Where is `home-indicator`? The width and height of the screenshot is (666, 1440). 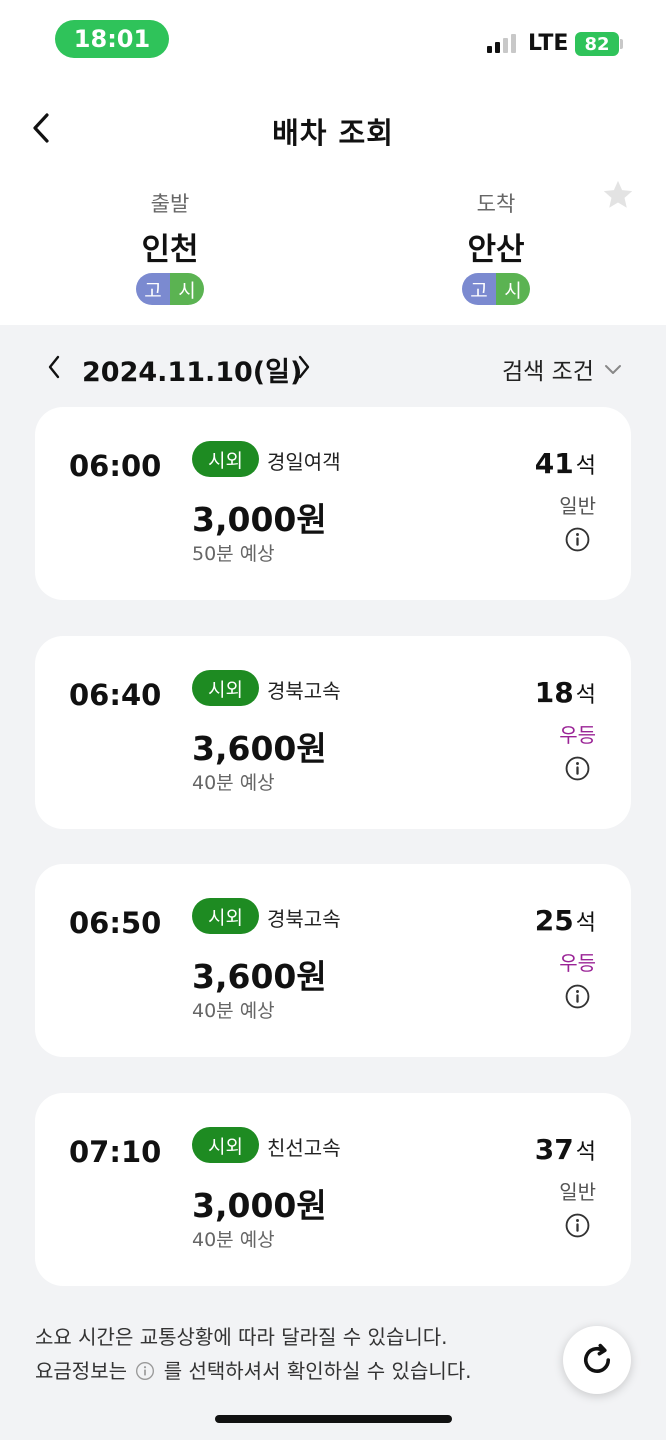 home-indicator is located at coordinates (333, 1419).